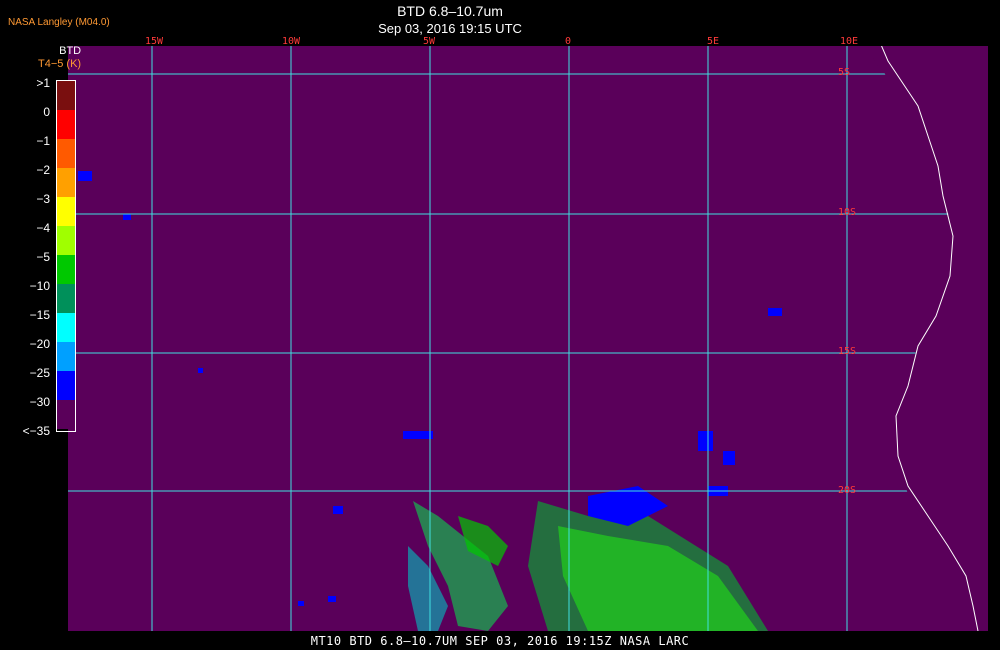 The width and height of the screenshot is (1000, 650). What do you see at coordinates (43, 228) in the screenshot?
I see `legend-tick-label: −4` at bounding box center [43, 228].